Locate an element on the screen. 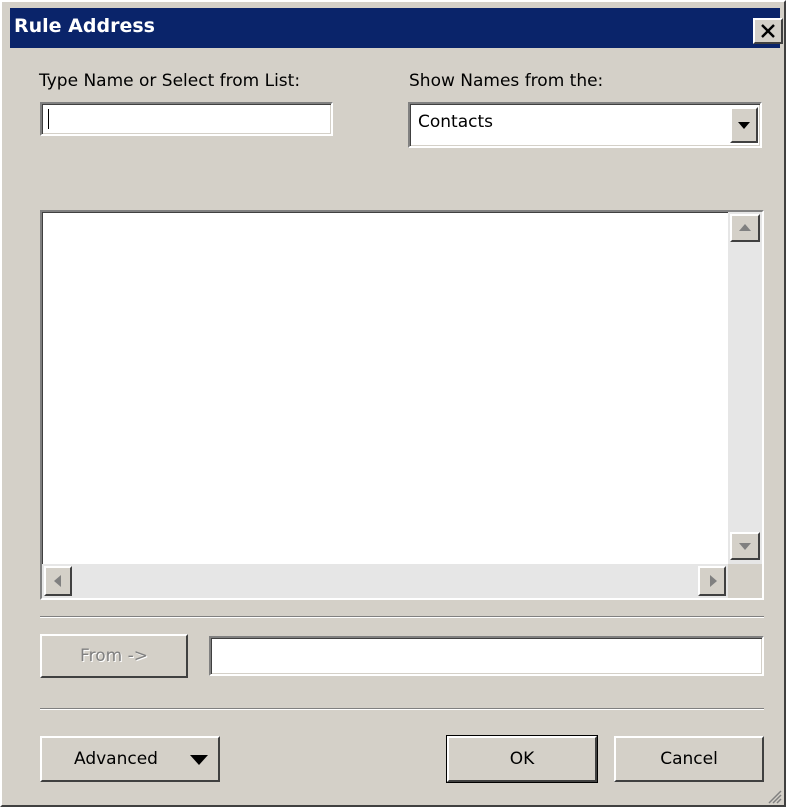 This screenshot has width=786, height=808. ok-button: OK is located at coordinates (522, 759).